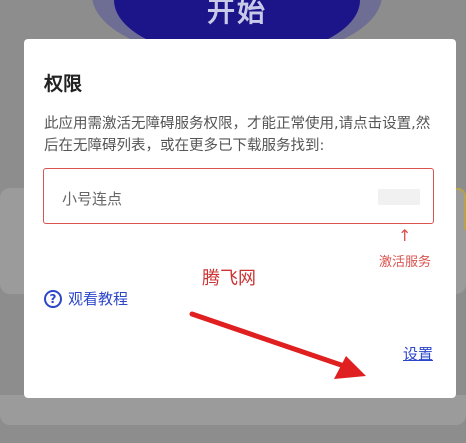  Describe the element at coordinates (399, 197) in the screenshot. I see `service-toggle-placeholder` at that location.